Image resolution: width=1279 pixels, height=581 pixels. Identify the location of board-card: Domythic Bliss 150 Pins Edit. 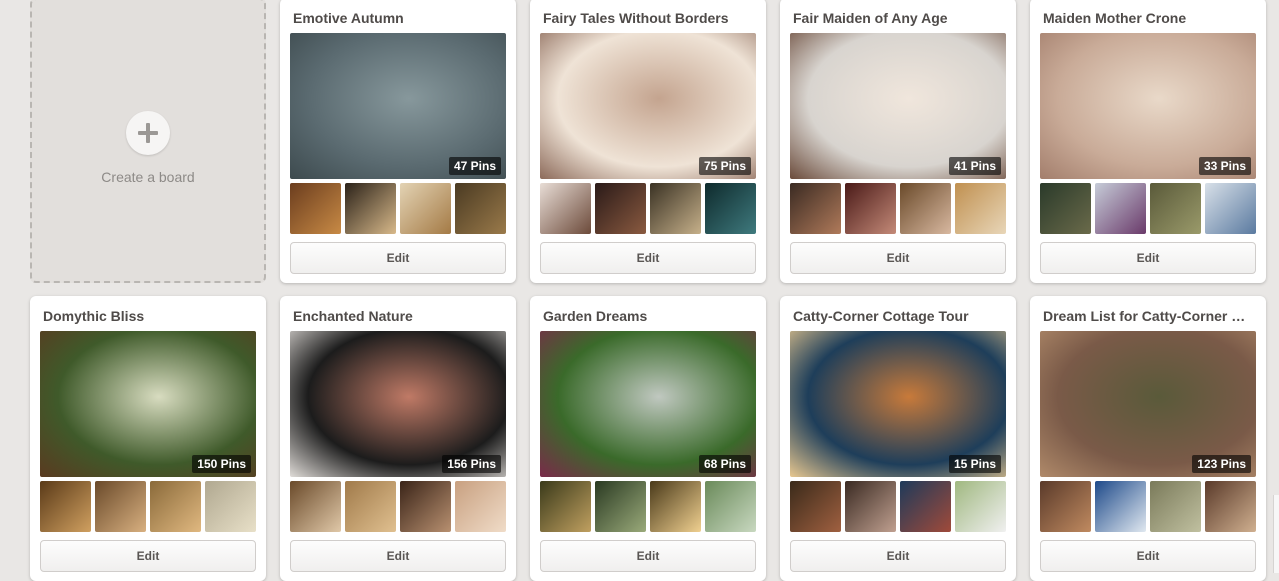
(148, 438).